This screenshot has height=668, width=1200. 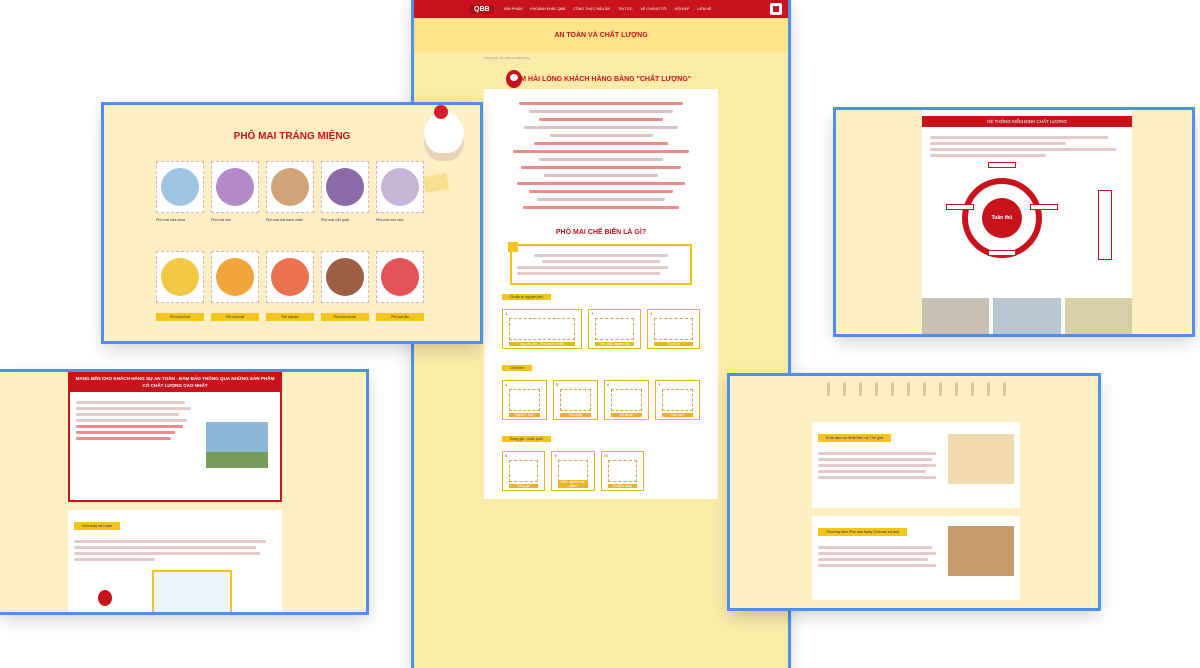 I want to click on step-card: 5 Nấu chảy, so click(x=575, y=400).